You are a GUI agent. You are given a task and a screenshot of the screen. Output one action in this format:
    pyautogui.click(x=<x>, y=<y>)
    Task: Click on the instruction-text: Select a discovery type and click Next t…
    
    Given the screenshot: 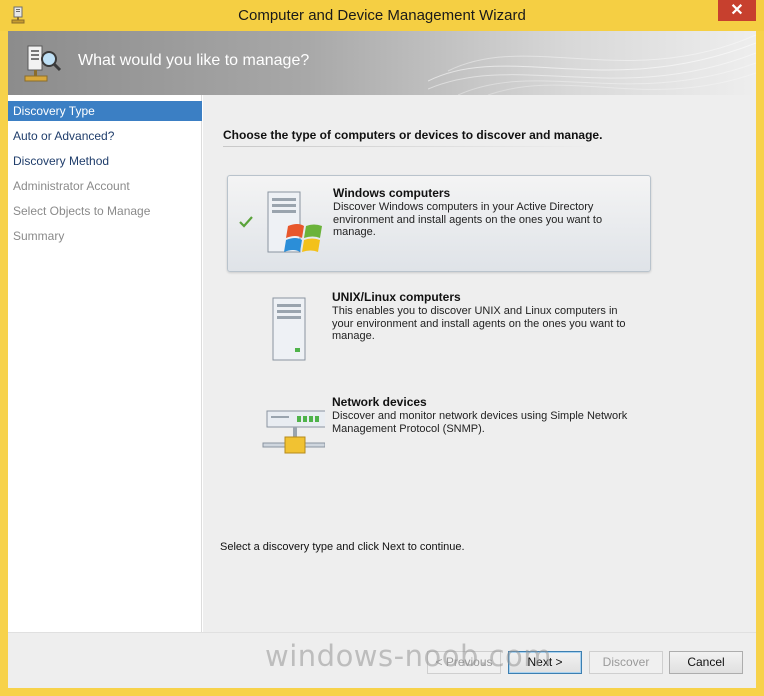 What is the action you would take?
    pyautogui.click(x=342, y=547)
    